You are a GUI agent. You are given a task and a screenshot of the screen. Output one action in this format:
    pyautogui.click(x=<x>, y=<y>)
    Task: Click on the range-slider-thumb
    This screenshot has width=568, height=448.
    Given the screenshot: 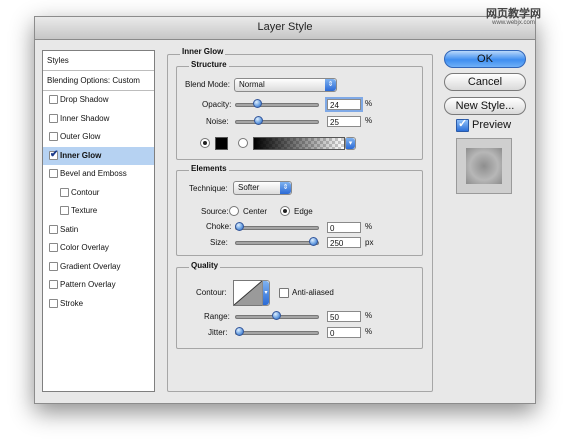 What is the action you would take?
    pyautogui.click(x=276, y=315)
    